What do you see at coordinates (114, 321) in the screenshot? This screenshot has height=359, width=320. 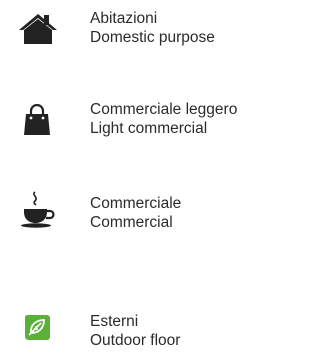 I see `outdoor-label-it: Esterni` at bounding box center [114, 321].